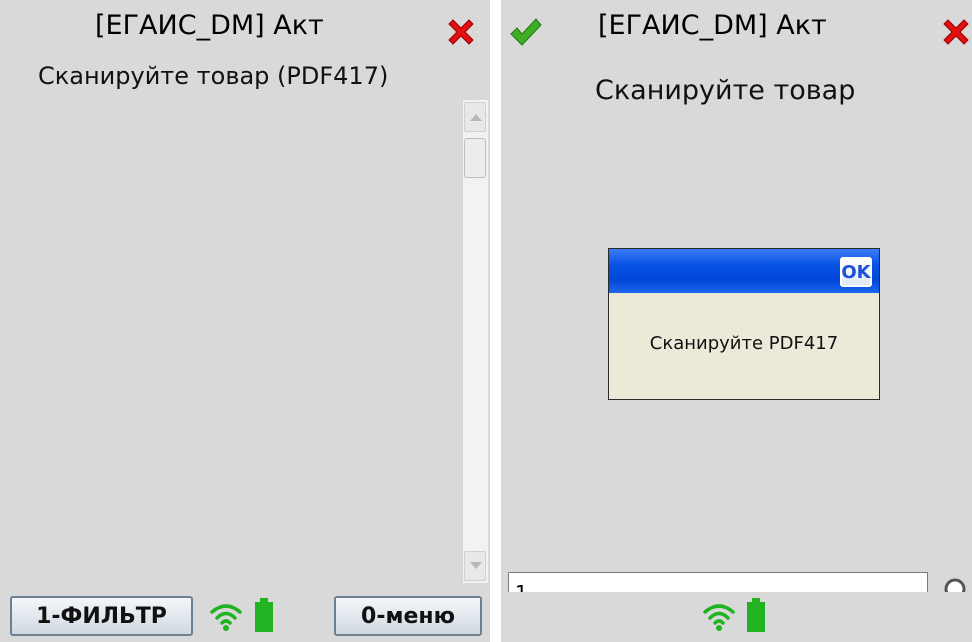 The height and width of the screenshot is (642, 972). Describe the element at coordinates (213, 76) in the screenshot. I see `scan-prompt: Сканируйте товар (PDF417)` at that location.